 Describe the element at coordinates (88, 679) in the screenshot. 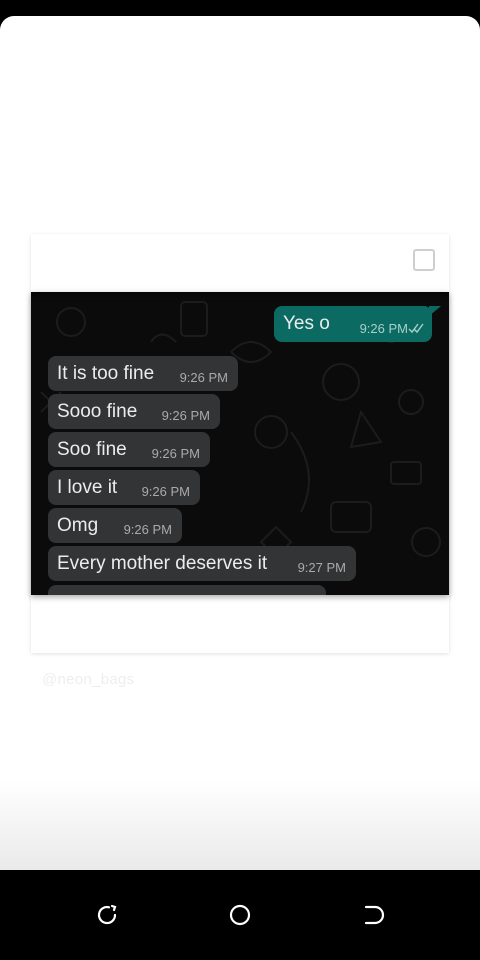

I see `watermark: @neon_bags` at that location.